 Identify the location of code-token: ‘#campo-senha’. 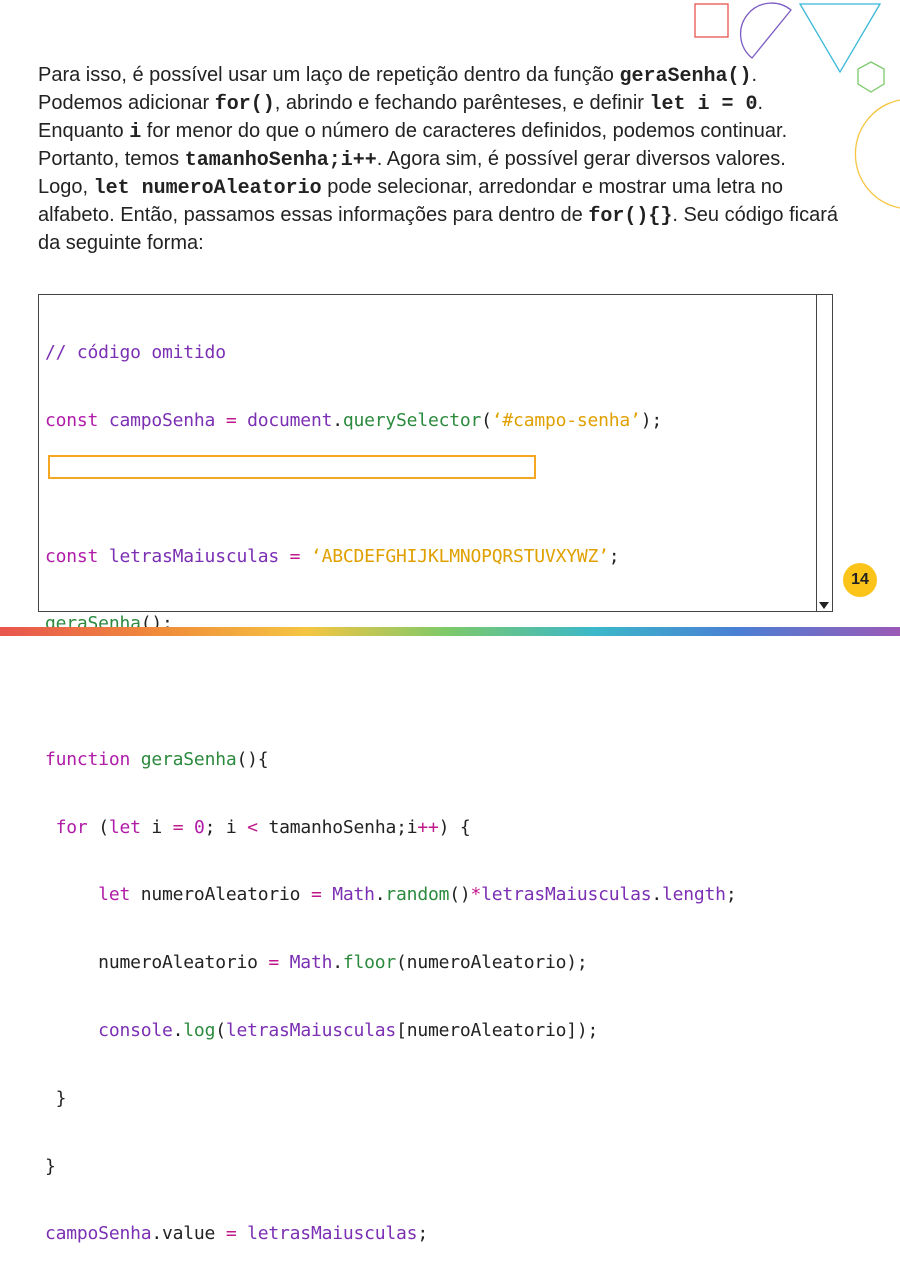
(566, 420).